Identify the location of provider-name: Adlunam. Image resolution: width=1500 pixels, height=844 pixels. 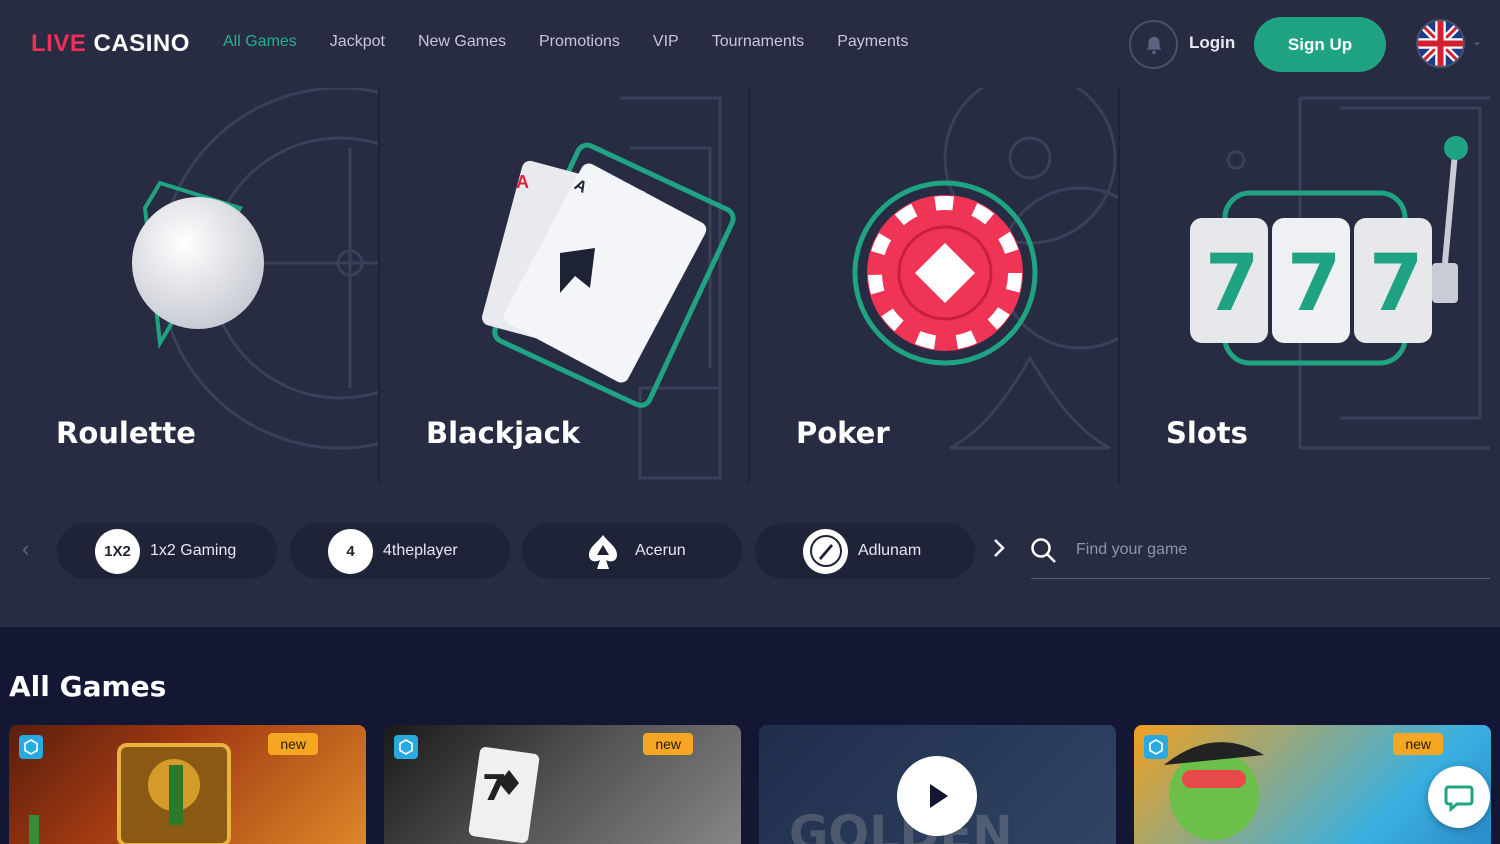
(890, 550).